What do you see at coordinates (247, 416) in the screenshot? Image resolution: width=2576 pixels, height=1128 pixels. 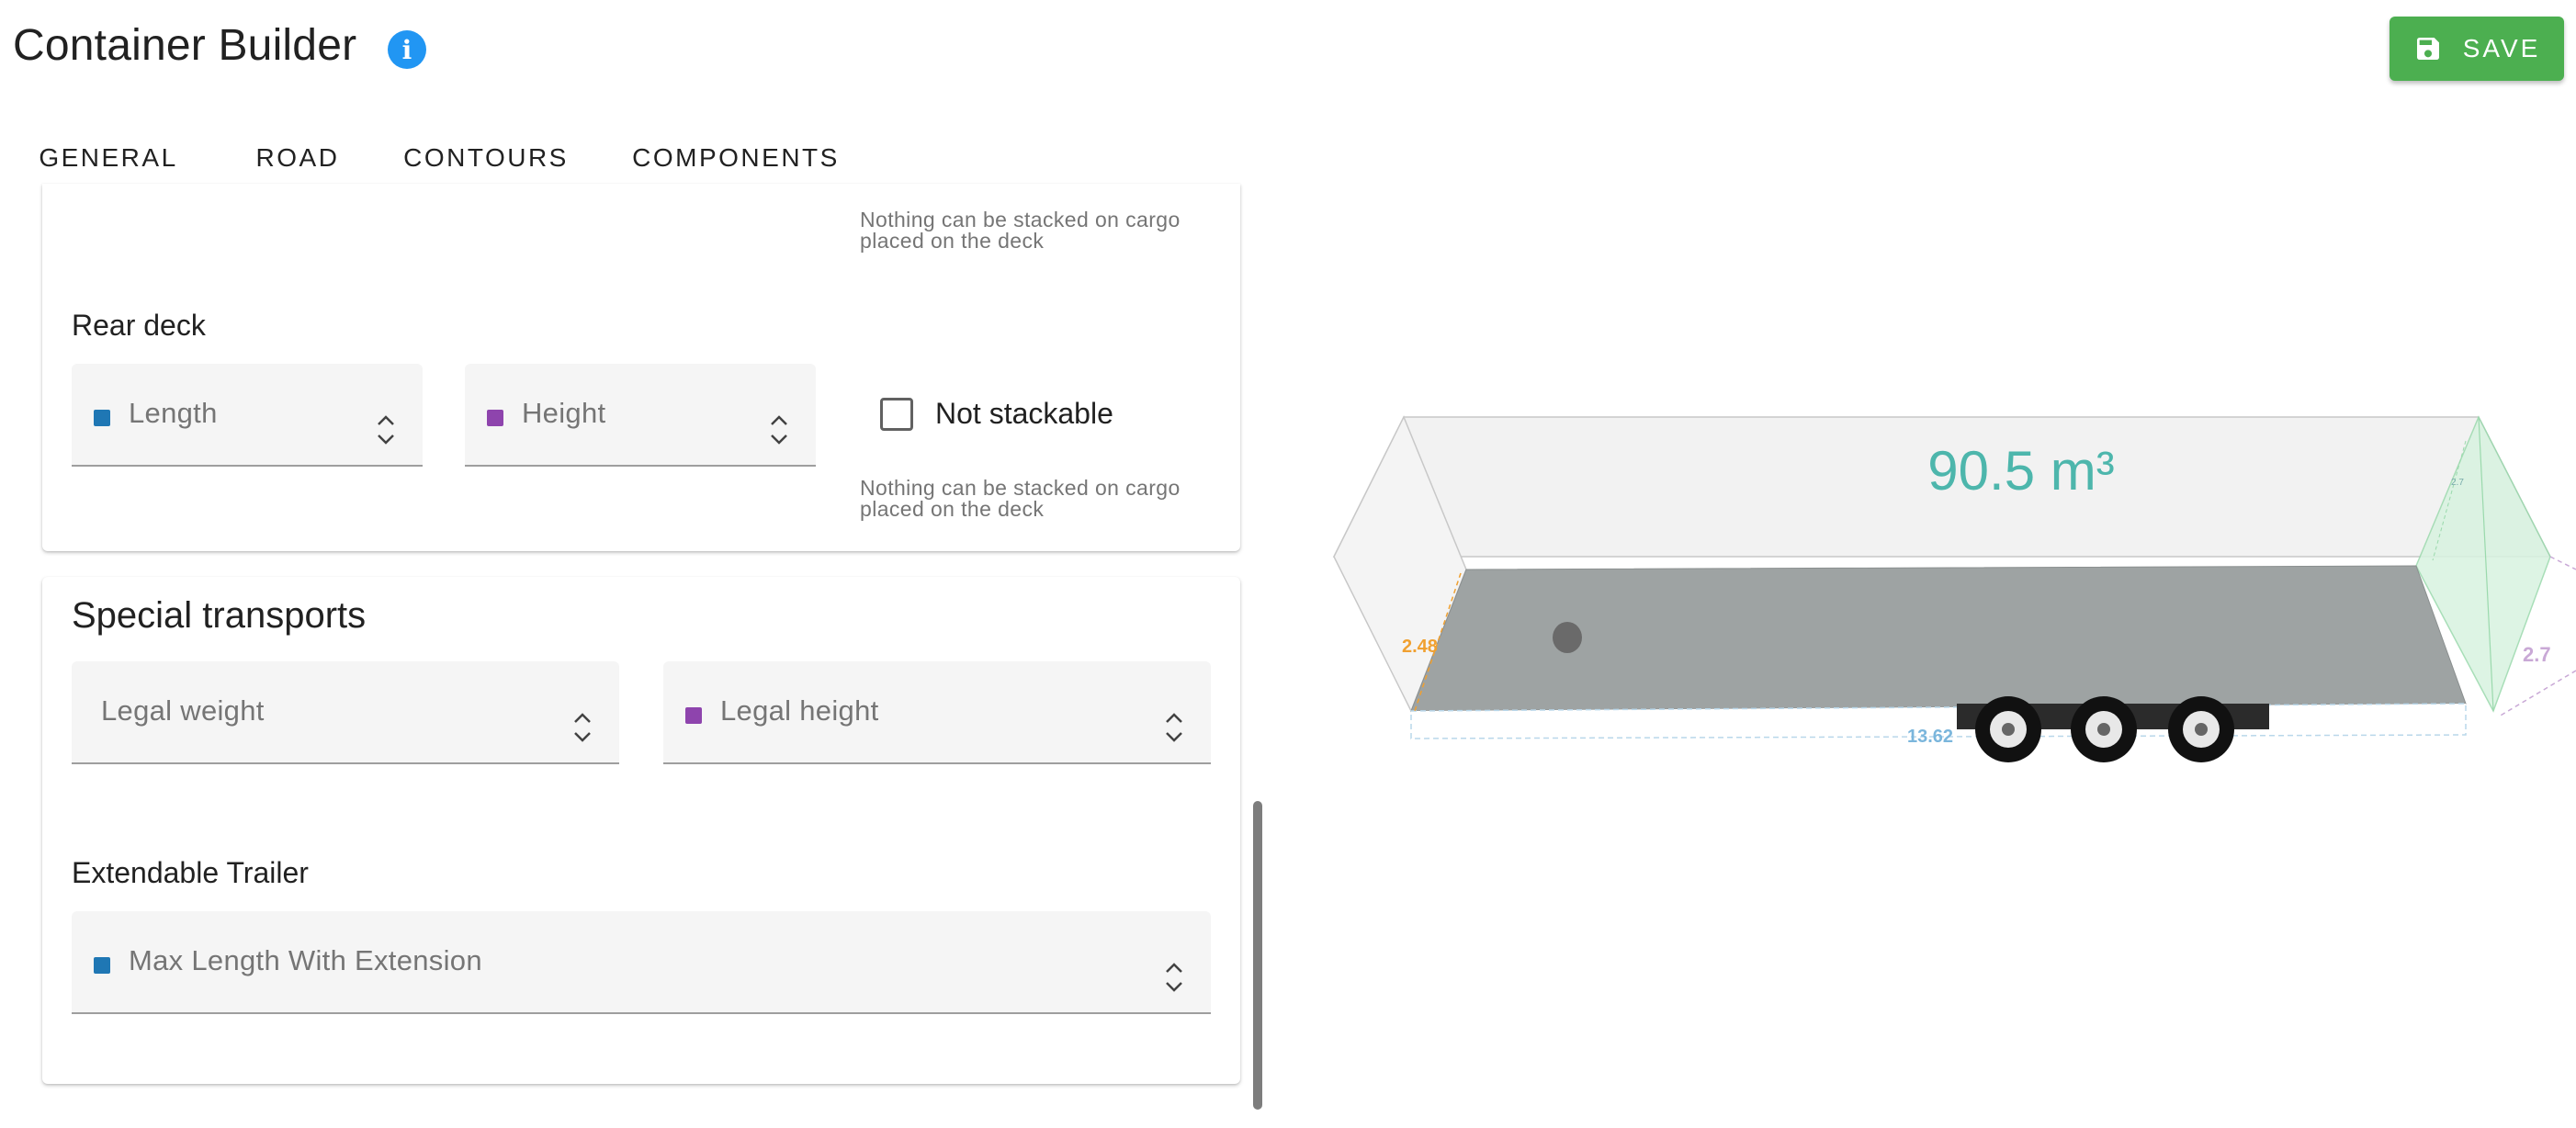 I see `rear-deck-length-input: Length` at bounding box center [247, 416].